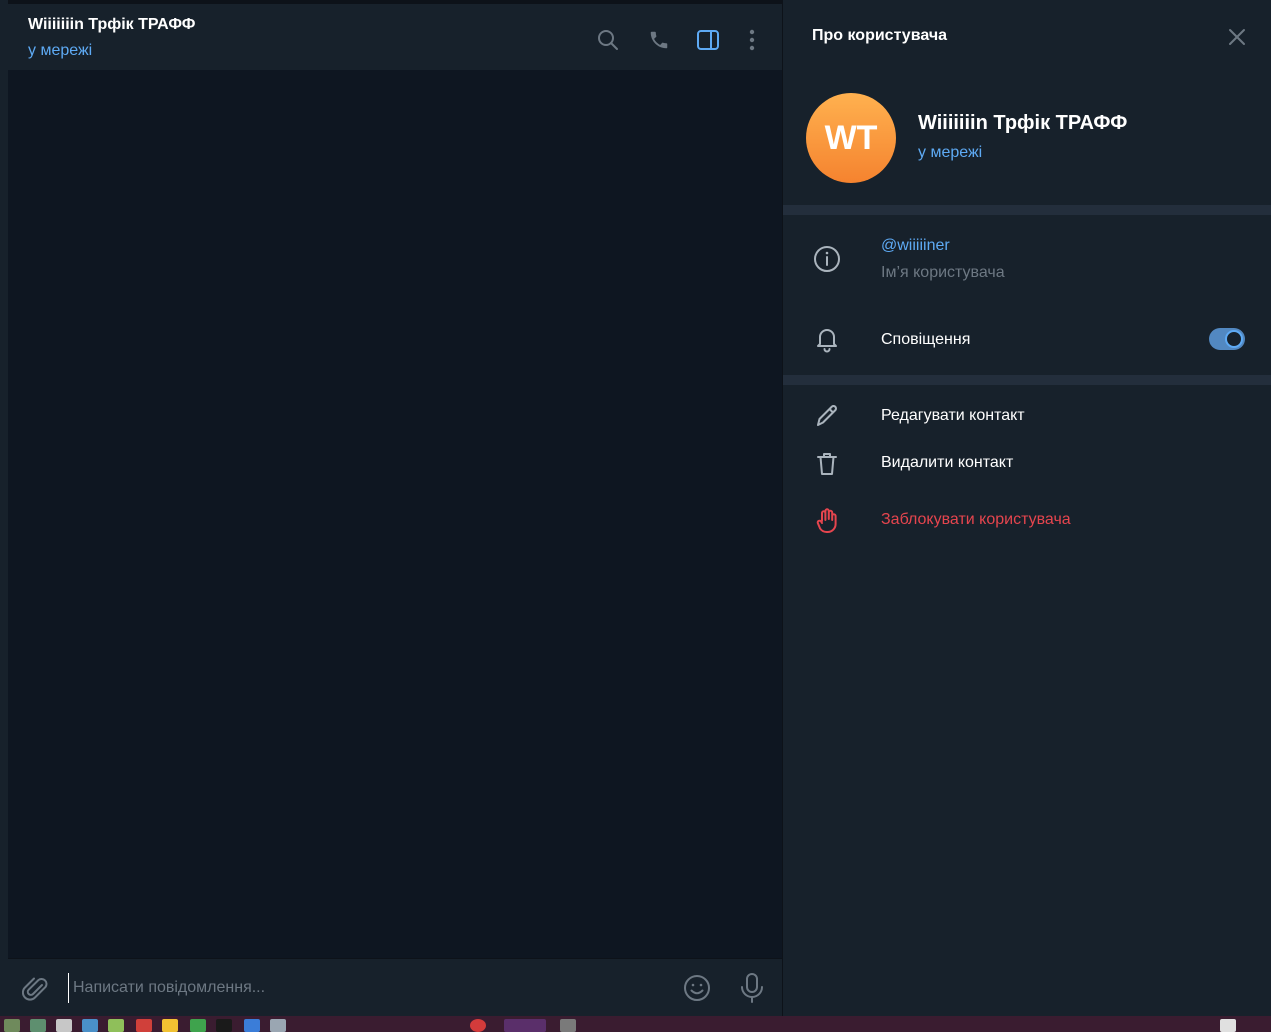  I want to click on edit-contact-button: Редагувати контакт, so click(953, 416).